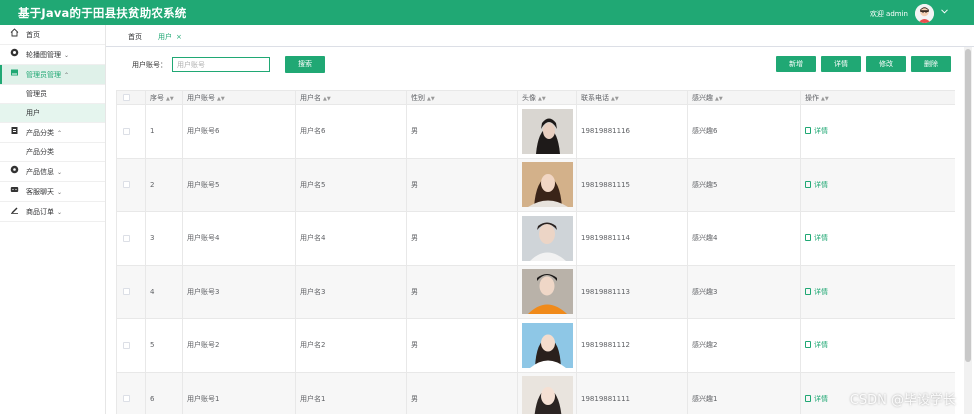 Image resolution: width=974 pixels, height=414 pixels. What do you see at coordinates (351, 97) in the screenshot?
I see `column-header: 用户名 ▲▼` at bounding box center [351, 97].